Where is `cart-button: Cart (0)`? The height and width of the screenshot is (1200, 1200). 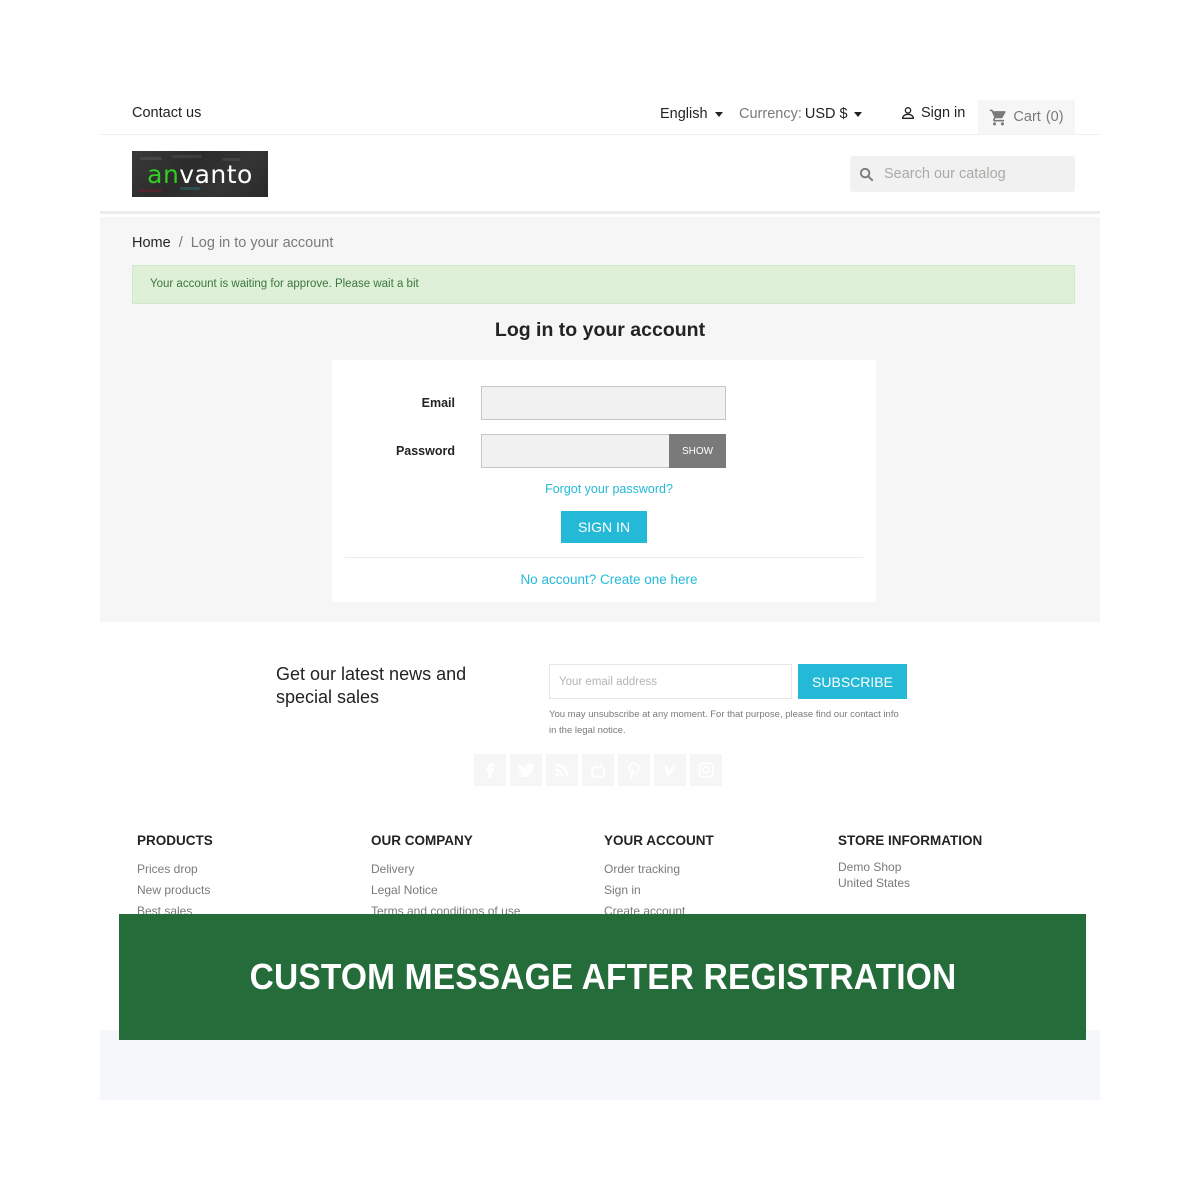 cart-button: Cart (0) is located at coordinates (1026, 117).